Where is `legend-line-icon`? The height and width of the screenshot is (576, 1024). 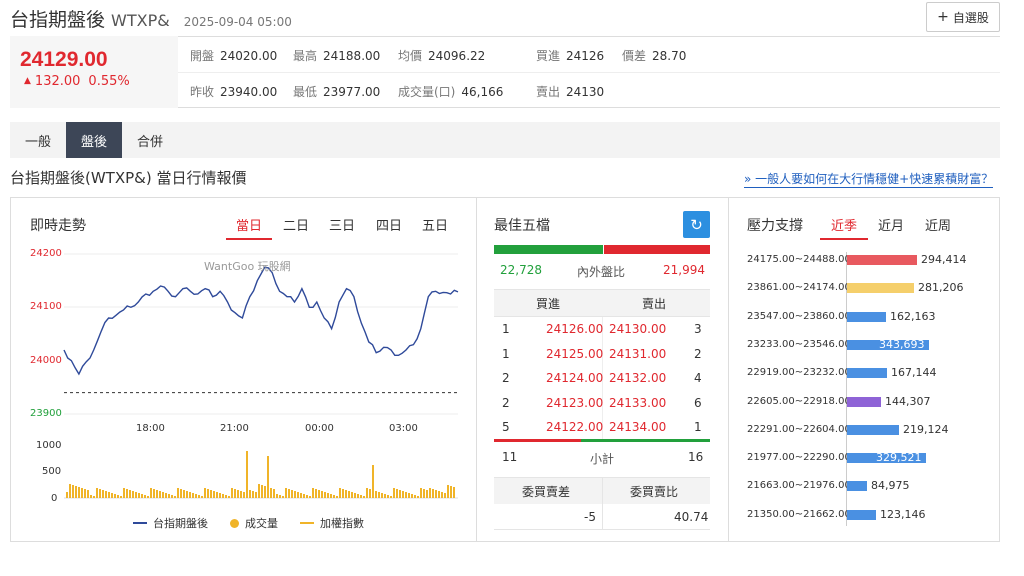 legend-line-icon is located at coordinates (307, 523).